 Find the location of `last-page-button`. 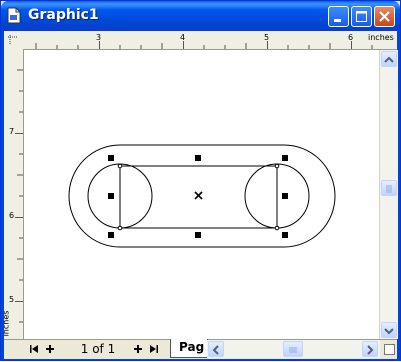

last-page-button is located at coordinates (154, 349).